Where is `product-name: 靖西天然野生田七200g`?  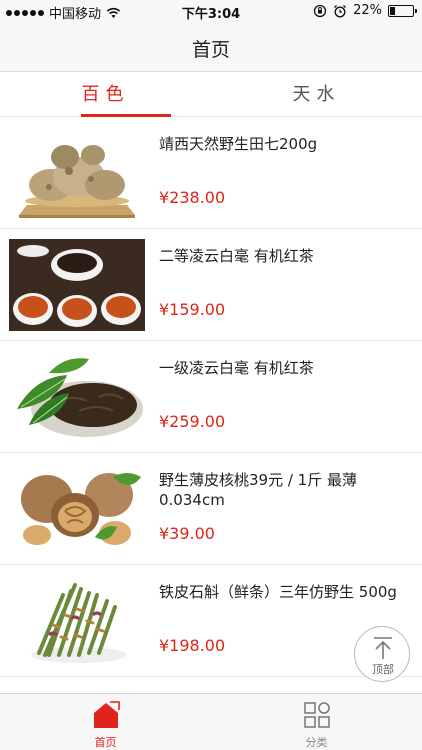
product-name: 靖西天然野生田七200g is located at coordinates (238, 144).